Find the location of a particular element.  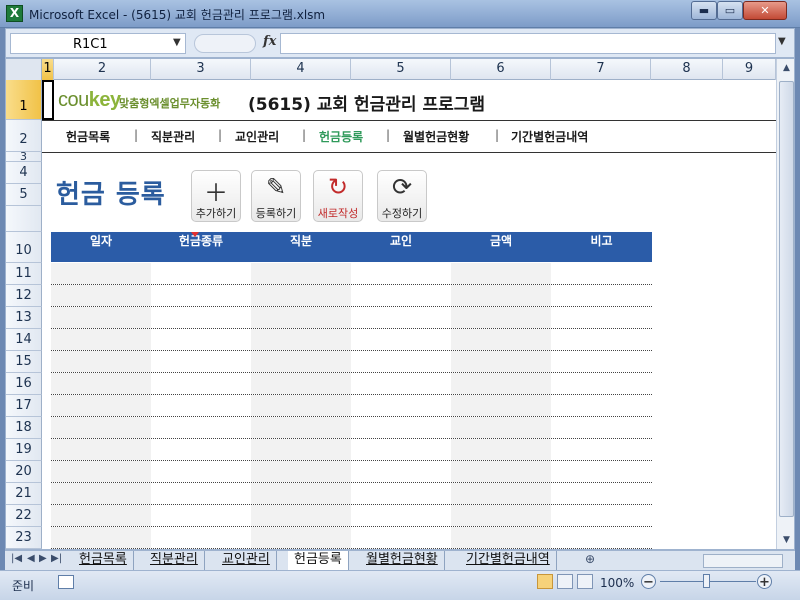

minimize-button: ▬ is located at coordinates (704, 10).